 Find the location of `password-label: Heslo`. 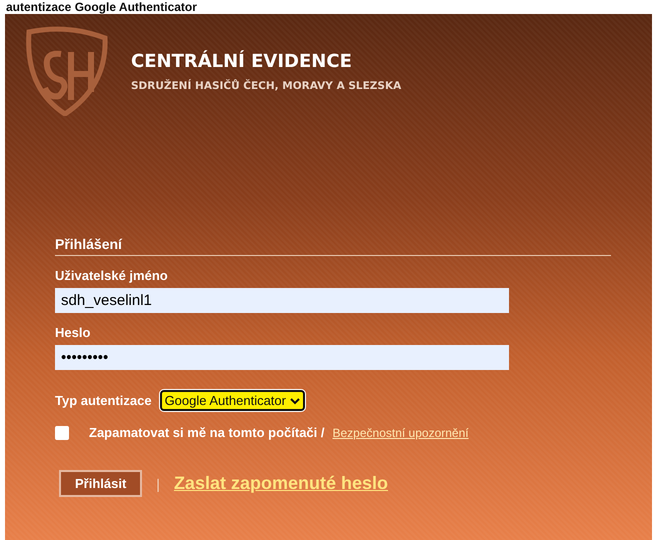

password-label: Heslo is located at coordinates (73, 332).